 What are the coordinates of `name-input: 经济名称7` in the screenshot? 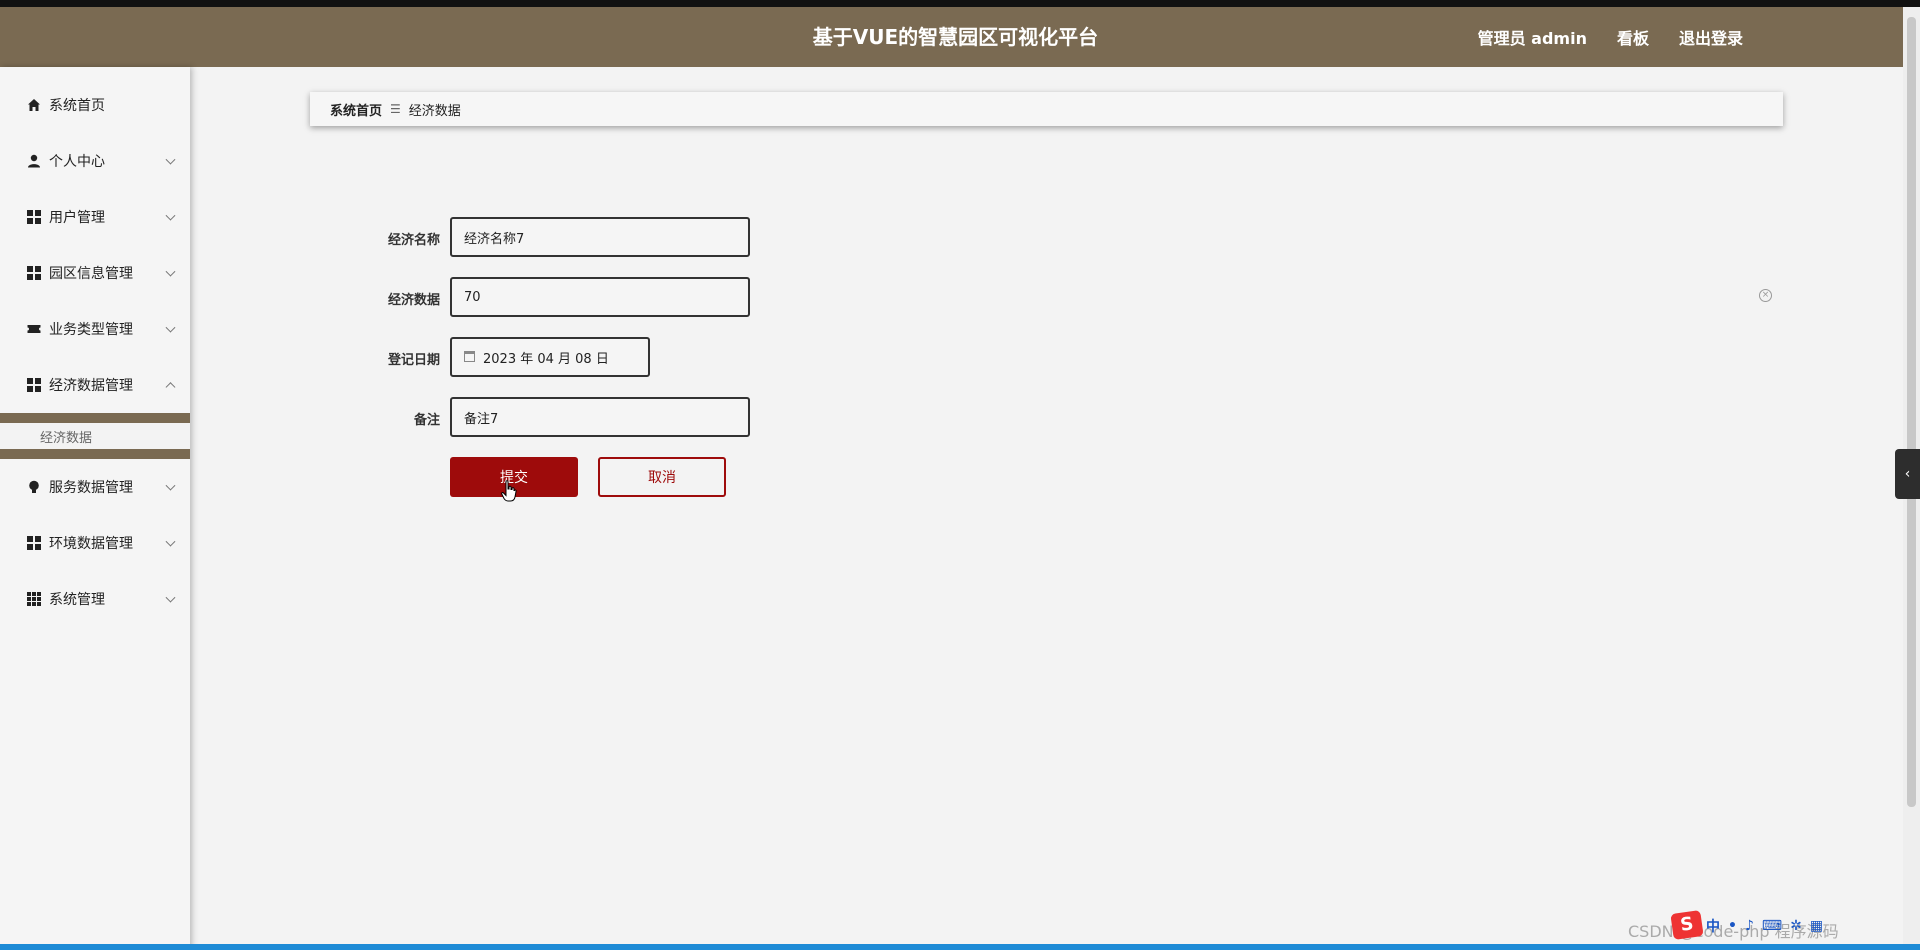 It's located at (600, 237).